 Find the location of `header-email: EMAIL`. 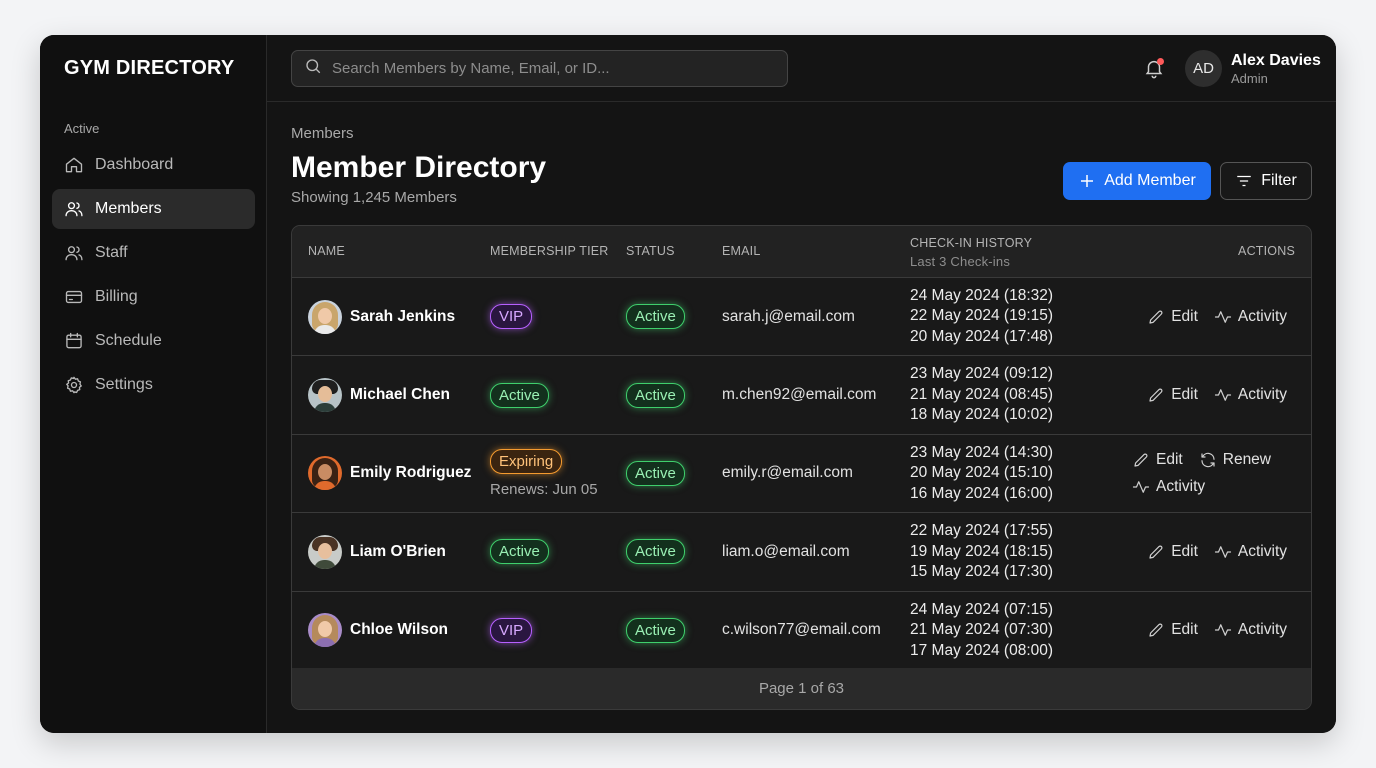

header-email: EMAIL is located at coordinates (741, 251).